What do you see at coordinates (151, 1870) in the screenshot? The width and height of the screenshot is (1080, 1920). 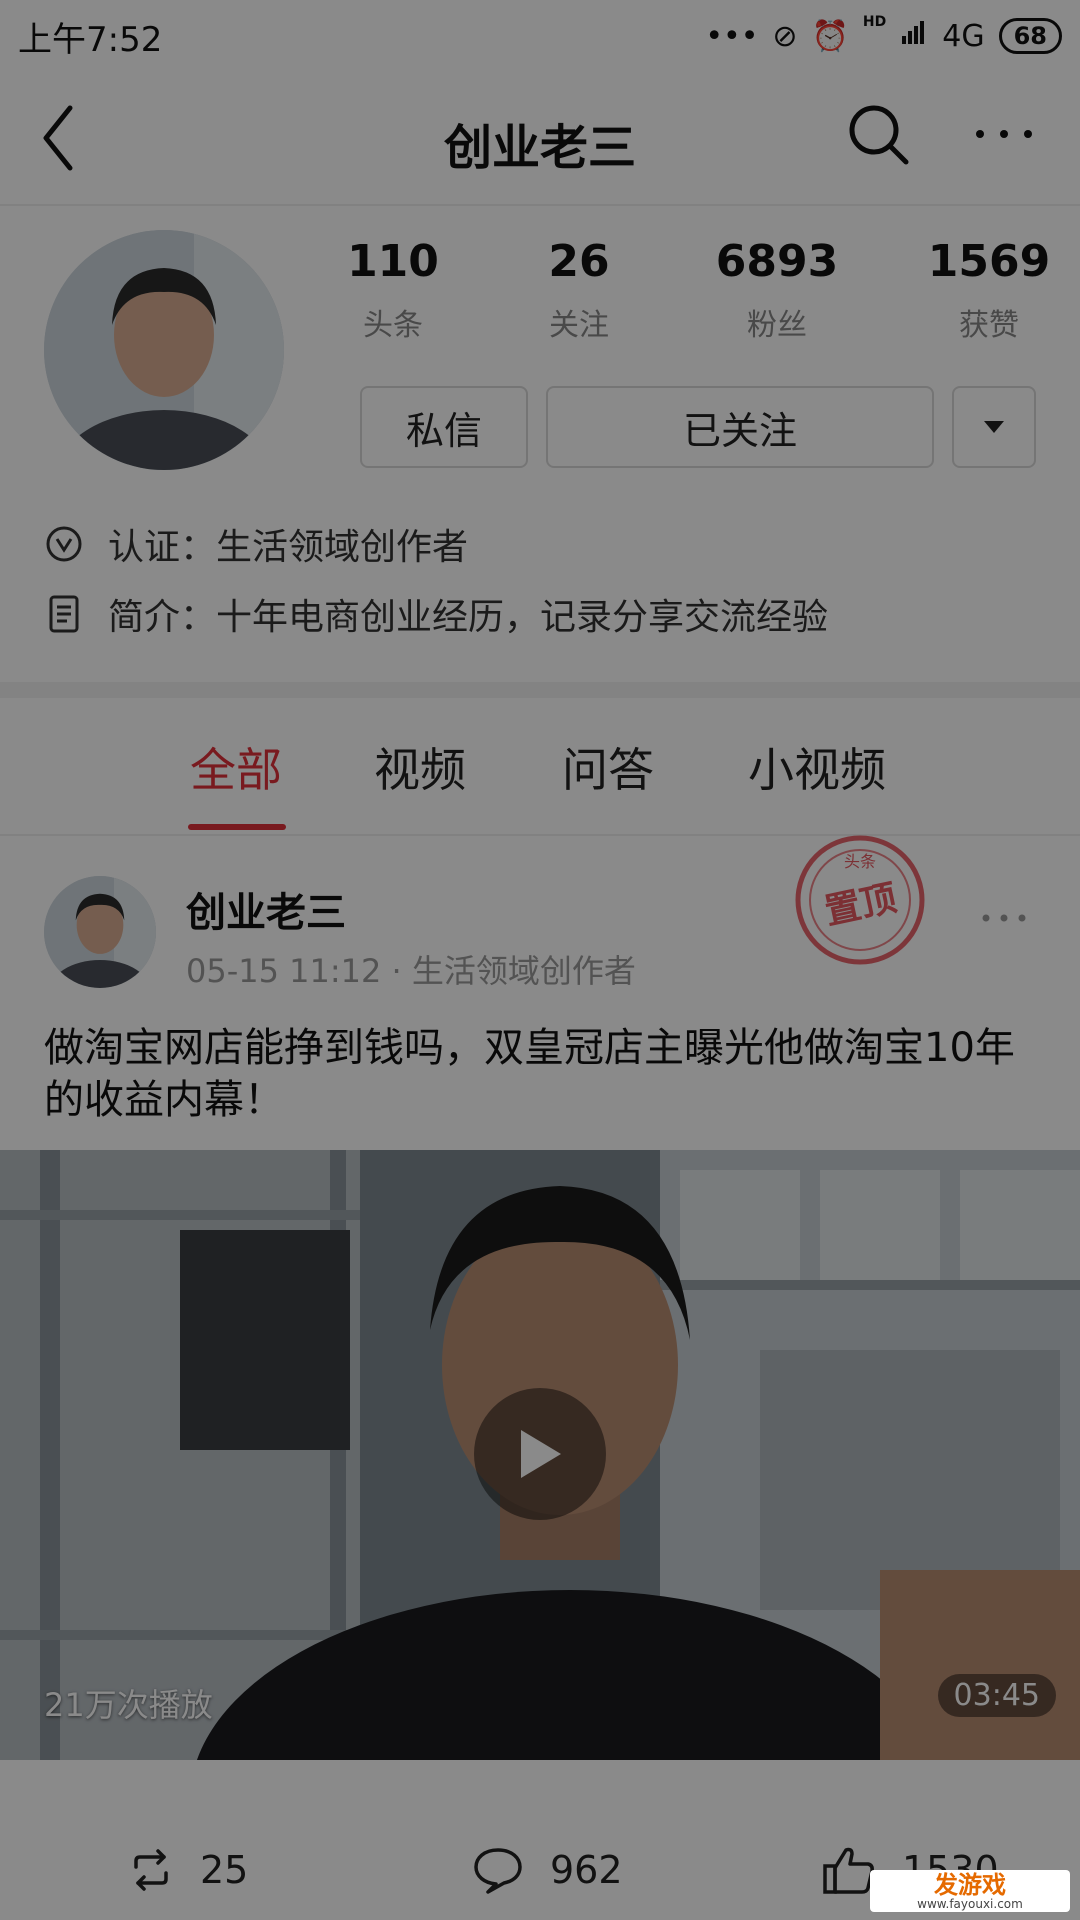 I see `repost-icon` at bounding box center [151, 1870].